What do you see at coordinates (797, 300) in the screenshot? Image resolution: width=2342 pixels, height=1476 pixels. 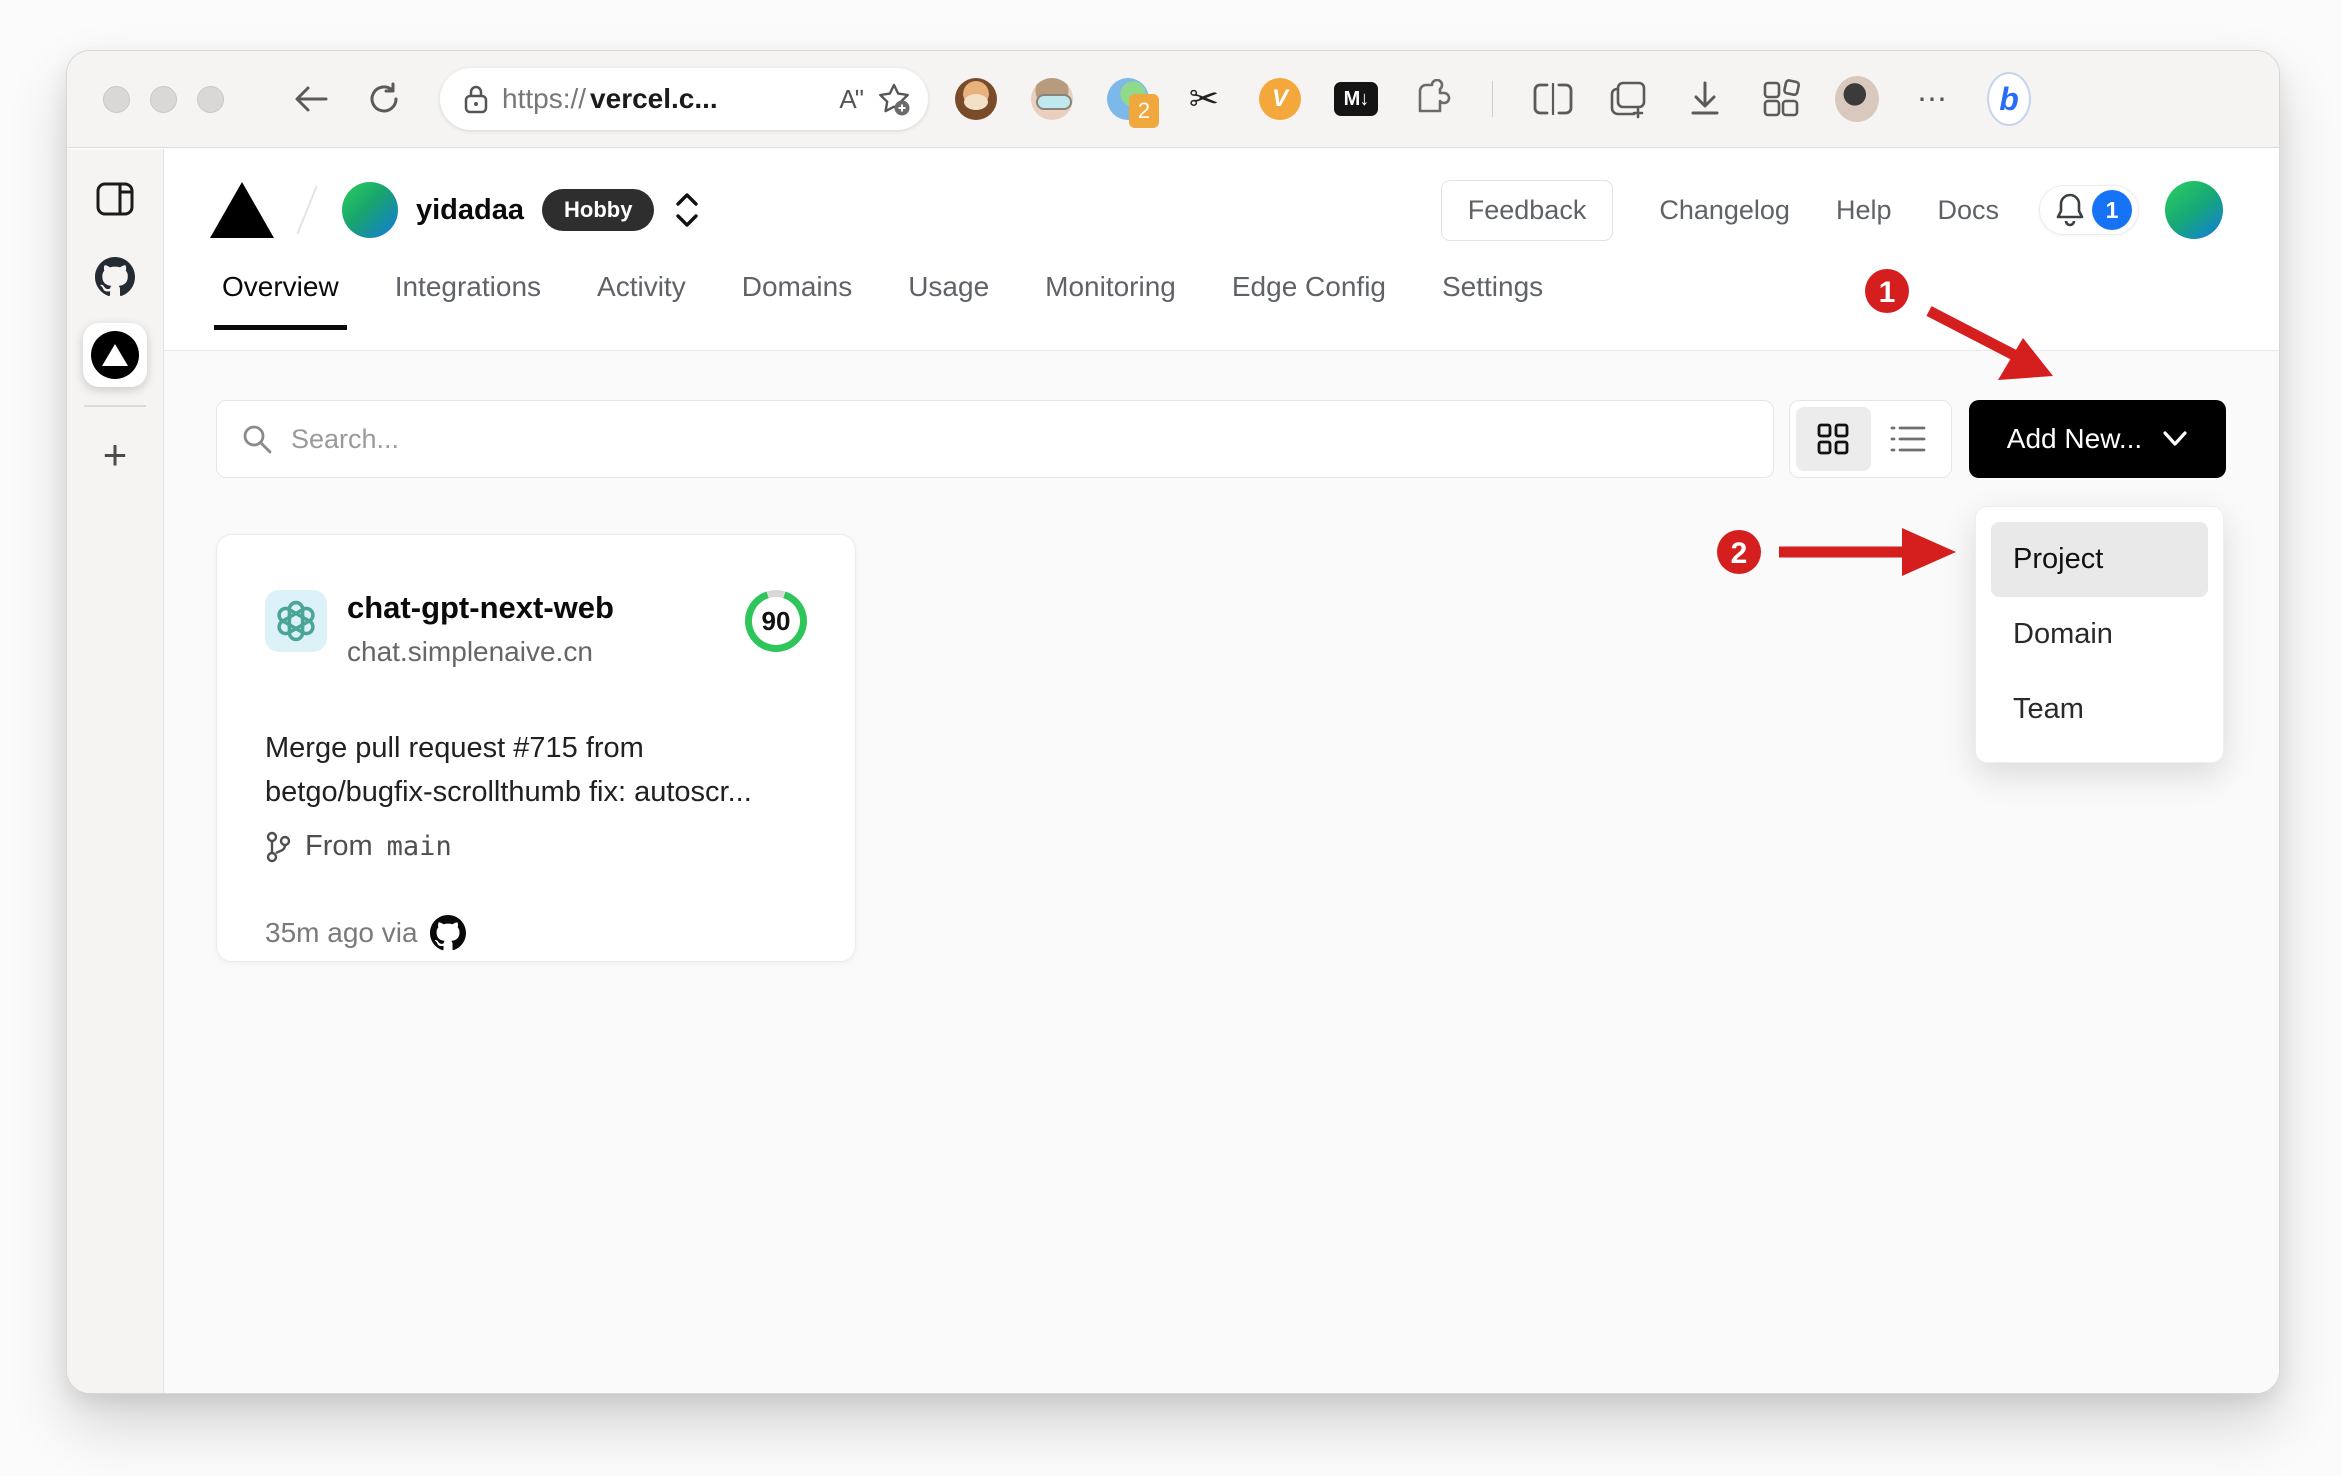 I see `tab-domains: Domains` at bounding box center [797, 300].